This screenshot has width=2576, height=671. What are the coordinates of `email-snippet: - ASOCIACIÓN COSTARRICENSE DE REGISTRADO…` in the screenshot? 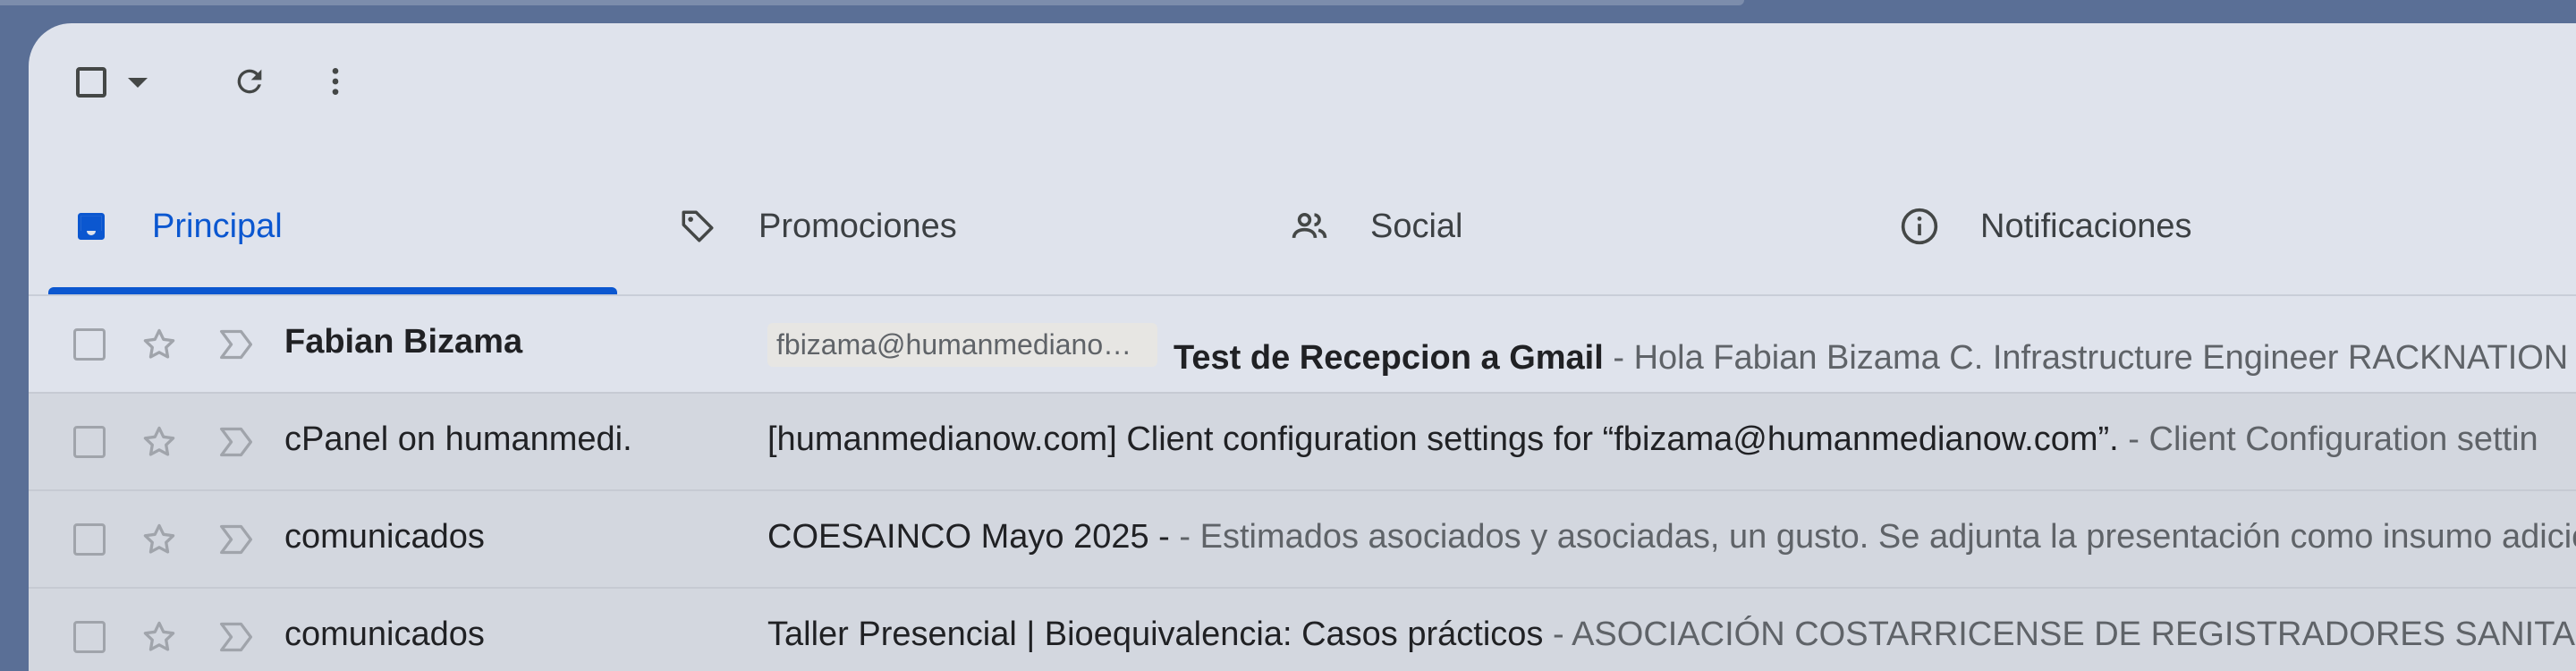 It's located at (2059, 635).